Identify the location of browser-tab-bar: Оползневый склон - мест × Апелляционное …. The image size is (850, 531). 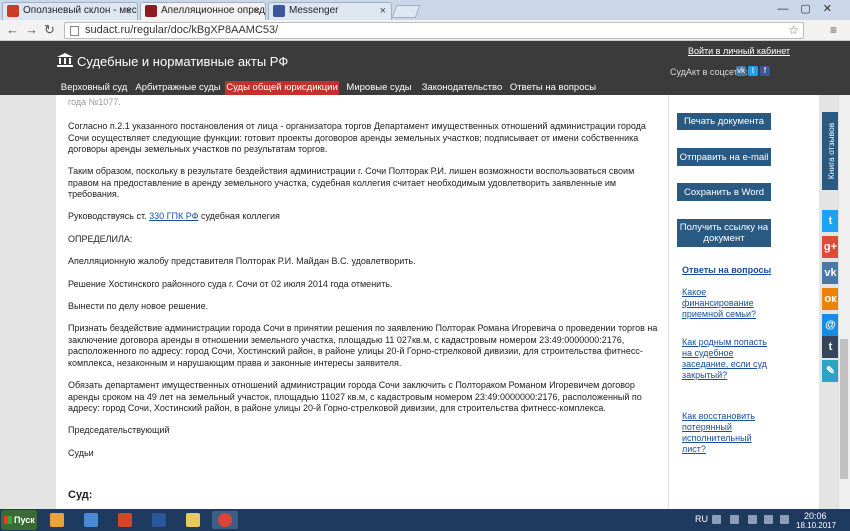
(425, 10).